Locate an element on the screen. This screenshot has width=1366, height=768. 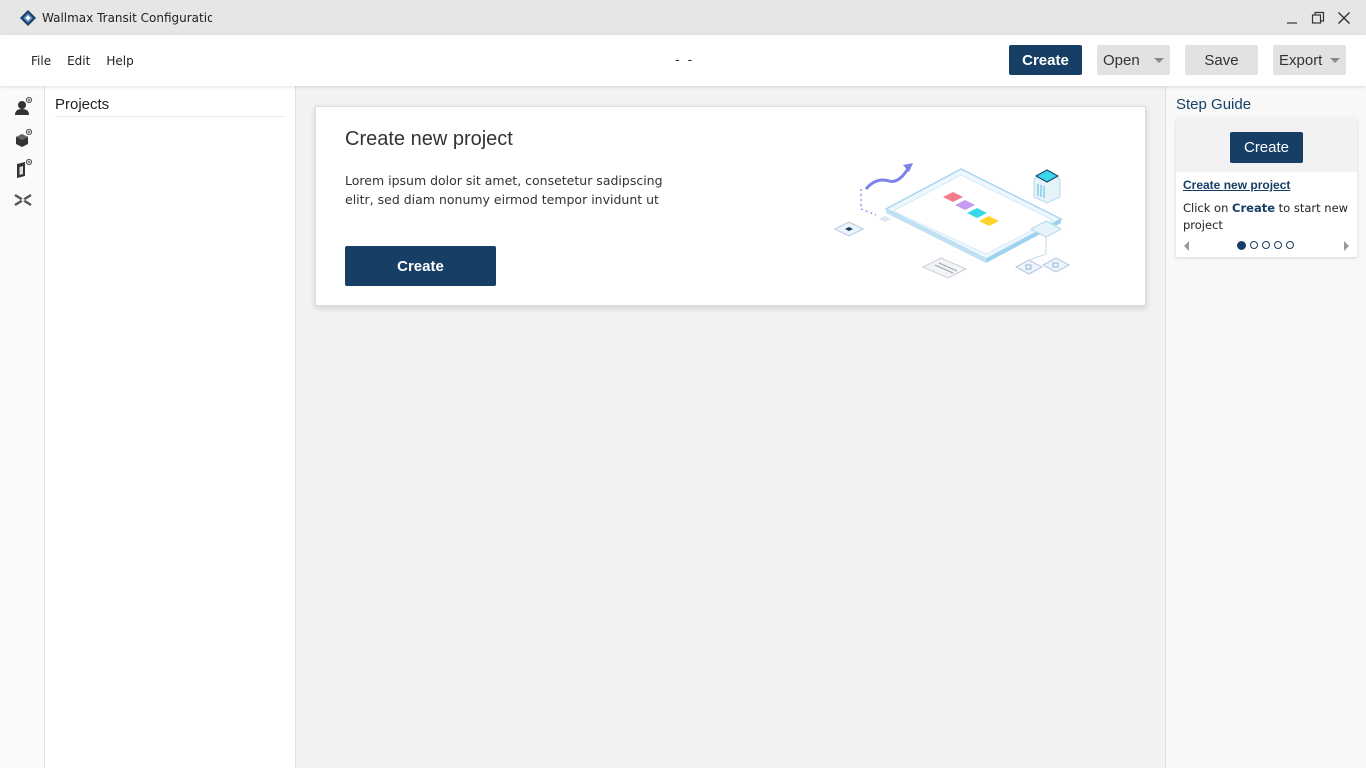
step-guide-nav is located at coordinates (1266, 245).